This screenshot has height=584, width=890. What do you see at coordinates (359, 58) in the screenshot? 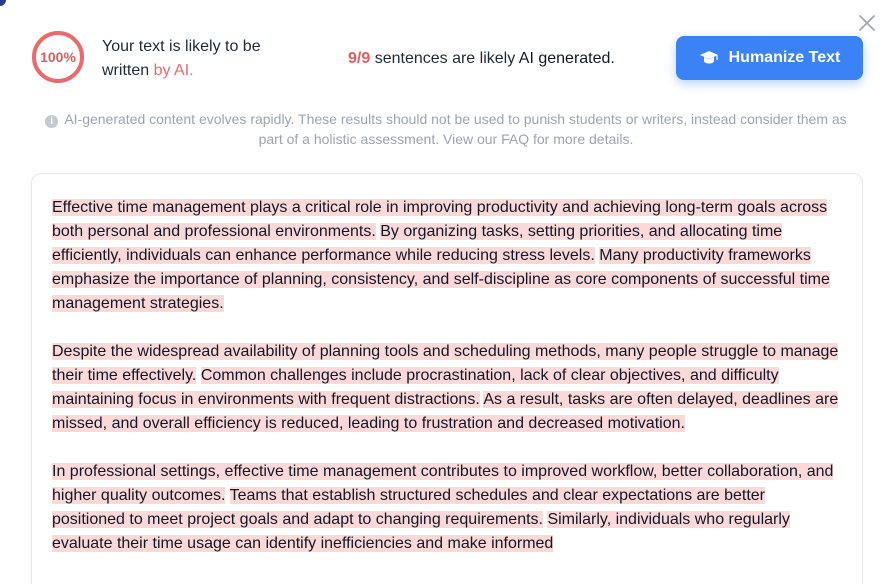
I see `sentence-count: 9/9` at bounding box center [359, 58].